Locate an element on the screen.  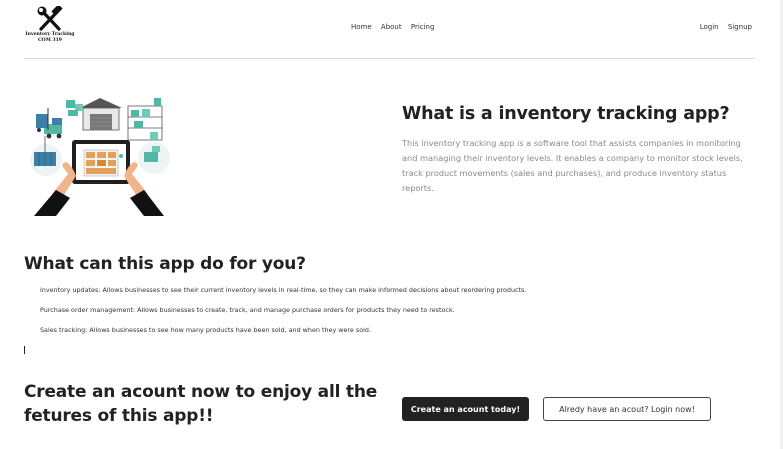
login-link: Login is located at coordinates (709, 27).